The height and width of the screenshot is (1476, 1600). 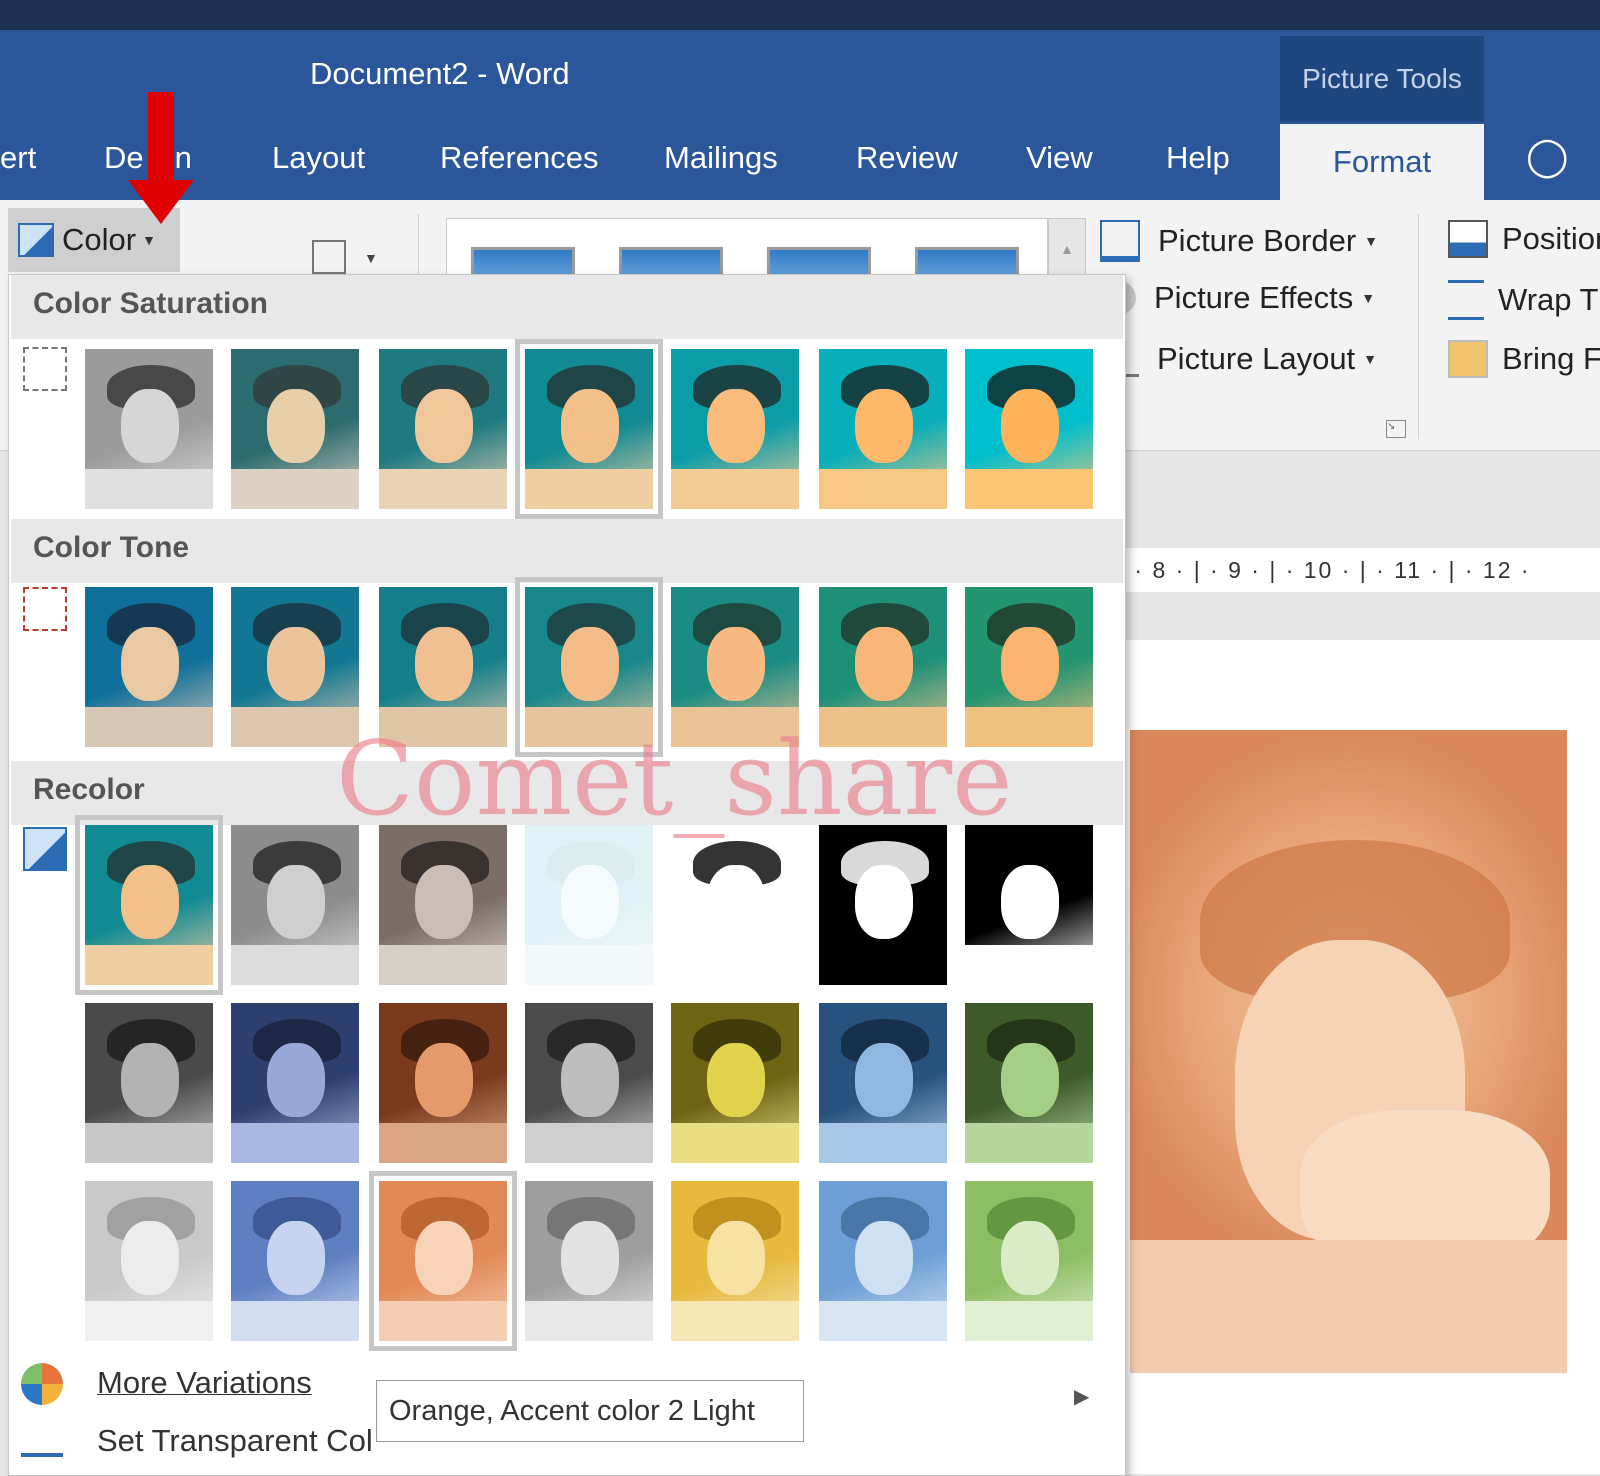 I want to click on wrap-text-icon, so click(x=1466, y=300).